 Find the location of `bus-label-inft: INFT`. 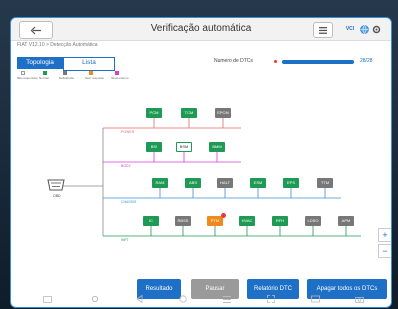

bus-label-inft: INFT is located at coordinates (125, 240).